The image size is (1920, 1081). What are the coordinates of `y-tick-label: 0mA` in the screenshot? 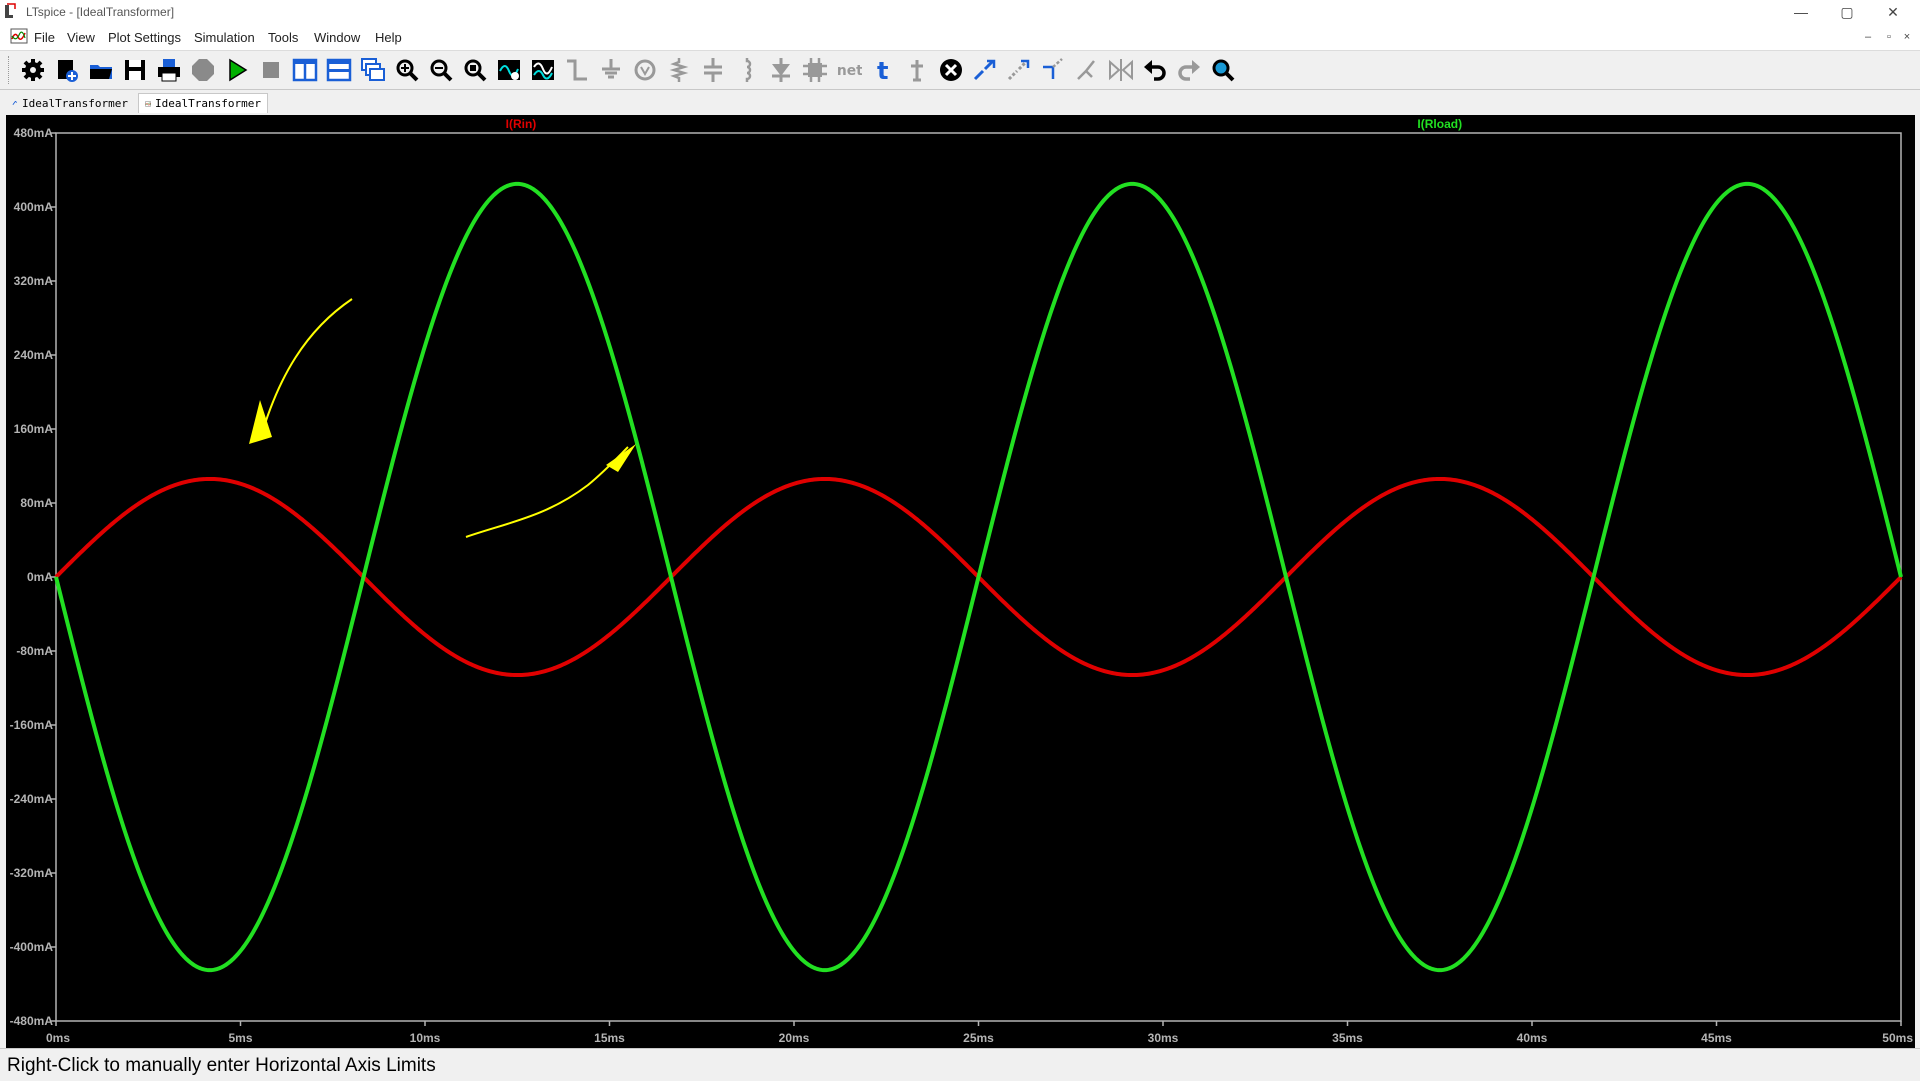 It's located at (40, 577).